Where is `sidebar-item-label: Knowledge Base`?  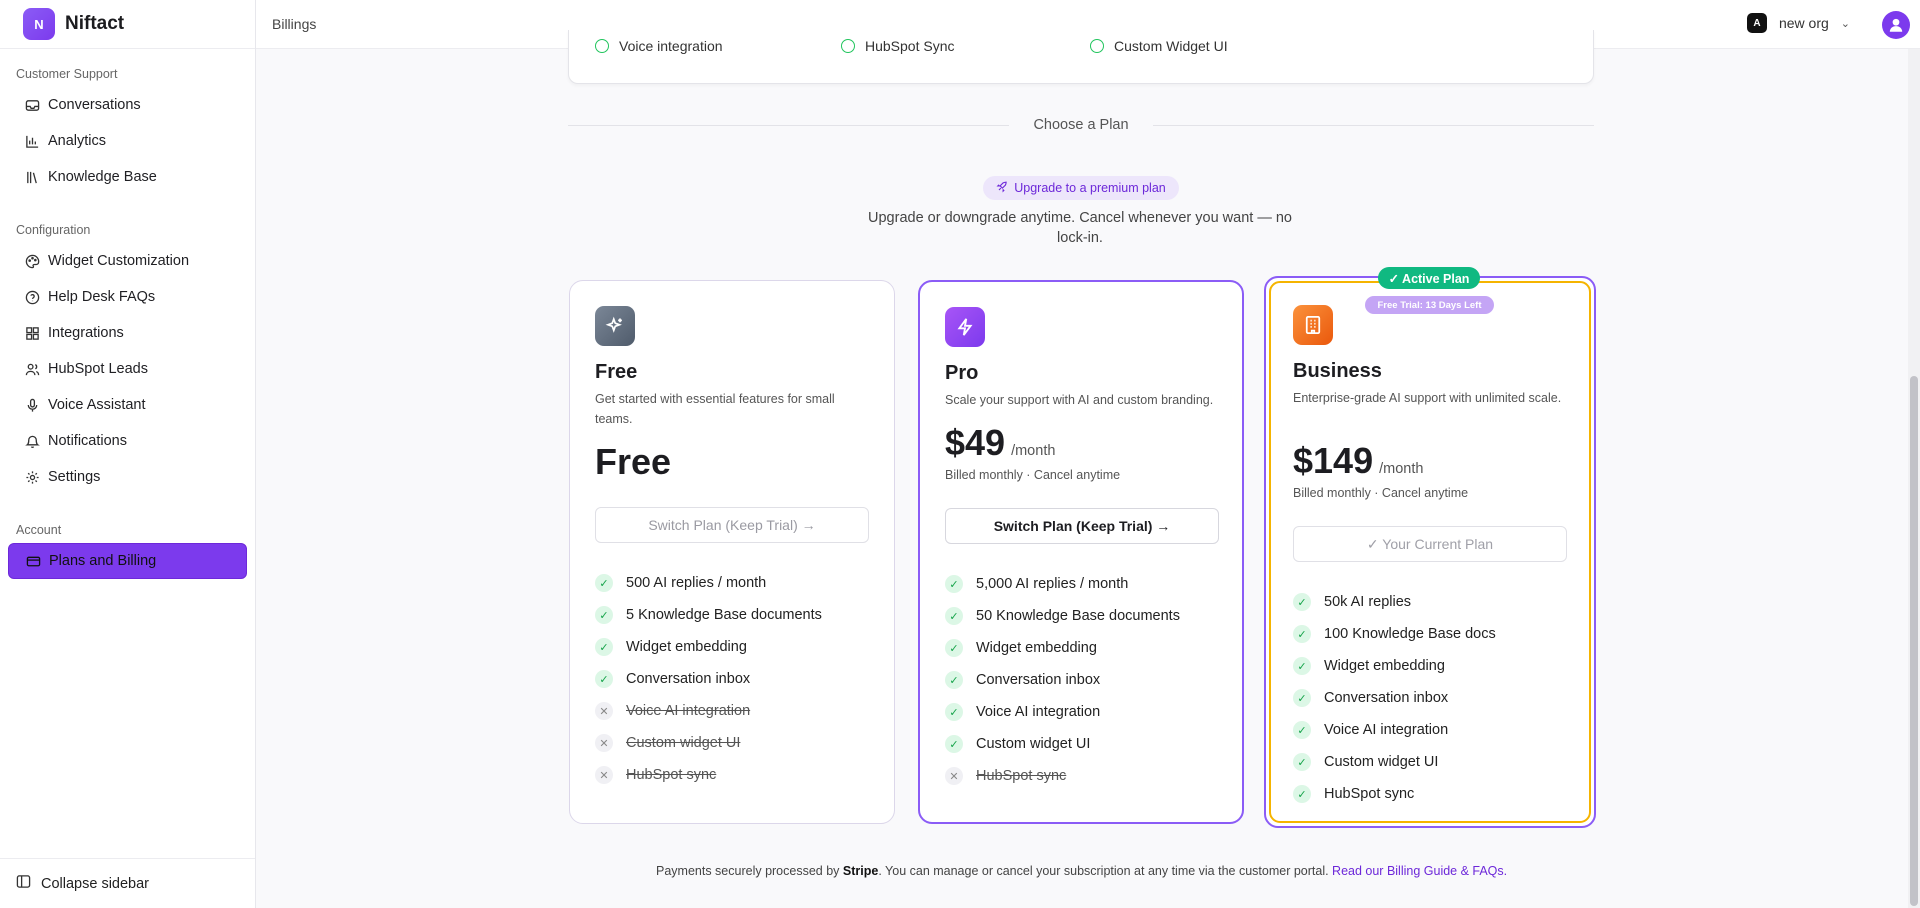 sidebar-item-label: Knowledge Base is located at coordinates (102, 177).